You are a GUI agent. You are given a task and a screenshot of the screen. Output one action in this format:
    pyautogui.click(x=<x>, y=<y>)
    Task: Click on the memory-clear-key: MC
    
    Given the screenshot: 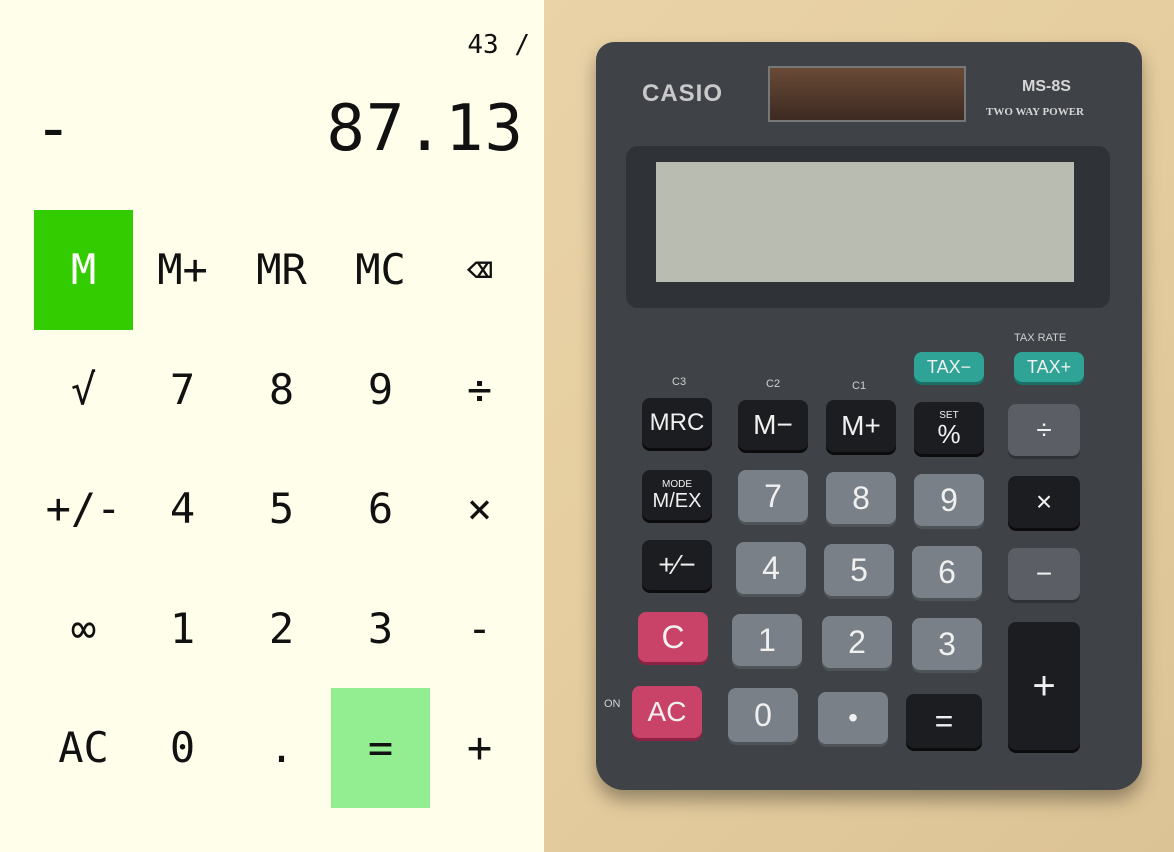 What is the action you would take?
    pyautogui.click(x=380, y=270)
    